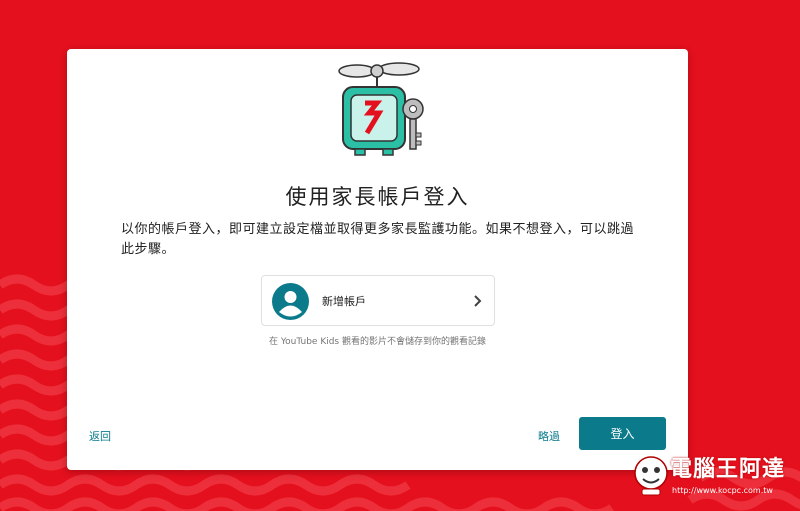  Describe the element at coordinates (722, 490) in the screenshot. I see `watermark-url: http://www.kocpc.com.tw` at that location.